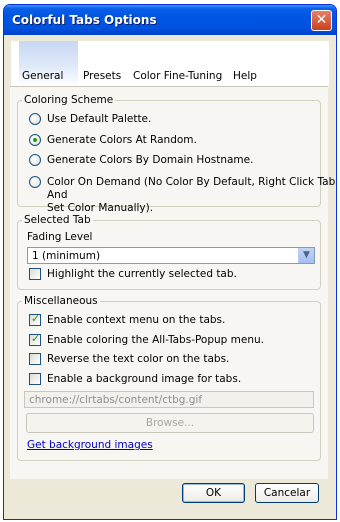  What do you see at coordinates (35, 119) in the screenshot?
I see `radio-default-palette` at bounding box center [35, 119].